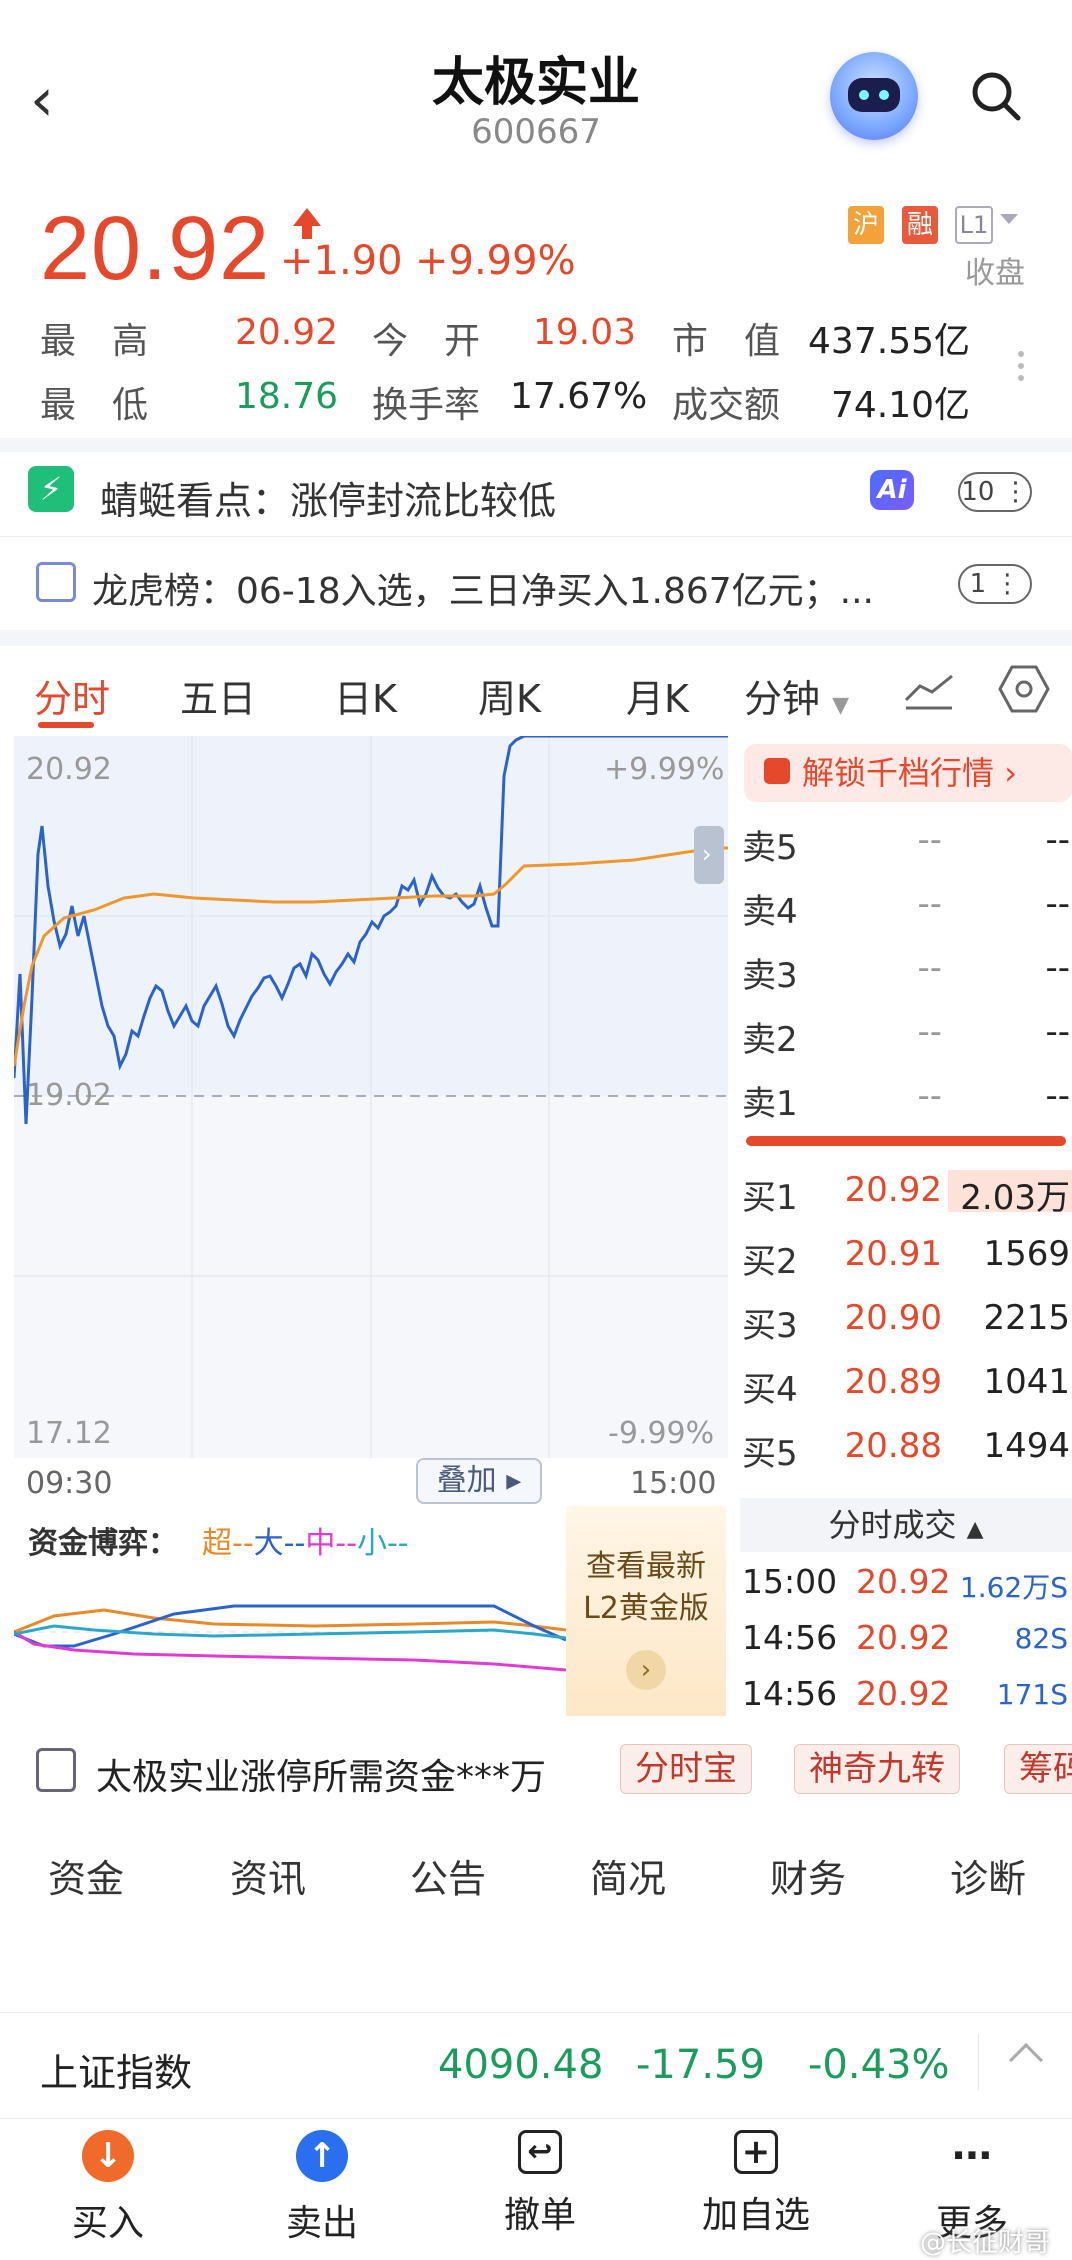 Image resolution: width=1072 pixels, height=2260 pixels. Describe the element at coordinates (628, 1875) in the screenshot. I see `subtab-profile: 简况` at that location.